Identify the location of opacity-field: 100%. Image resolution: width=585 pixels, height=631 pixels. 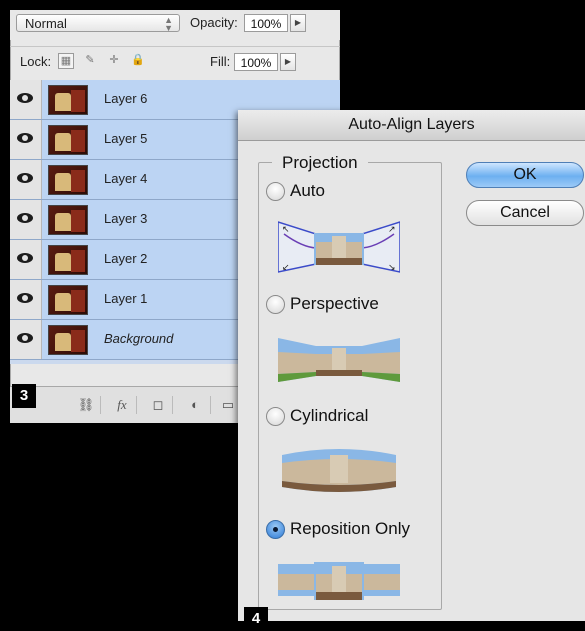
(266, 23).